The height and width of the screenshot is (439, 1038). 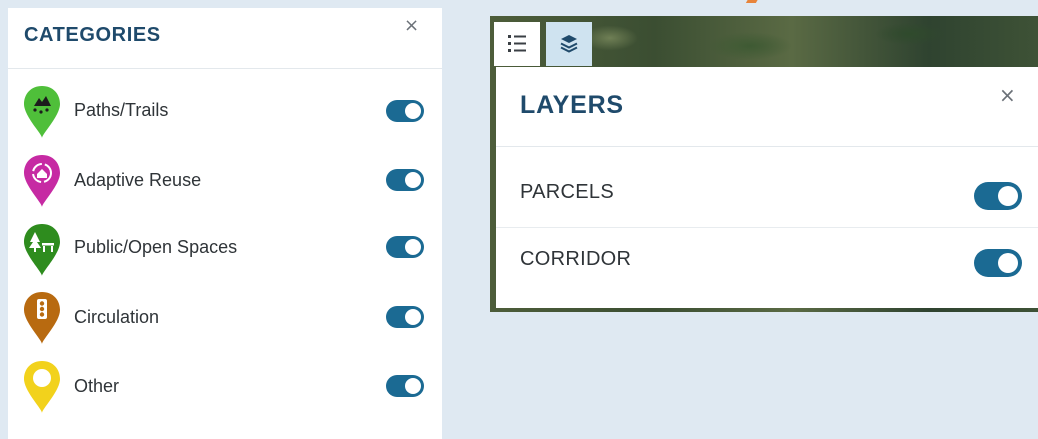 What do you see at coordinates (225, 110) in the screenshot?
I see `category-item-paths-trails: Paths/Trails` at bounding box center [225, 110].